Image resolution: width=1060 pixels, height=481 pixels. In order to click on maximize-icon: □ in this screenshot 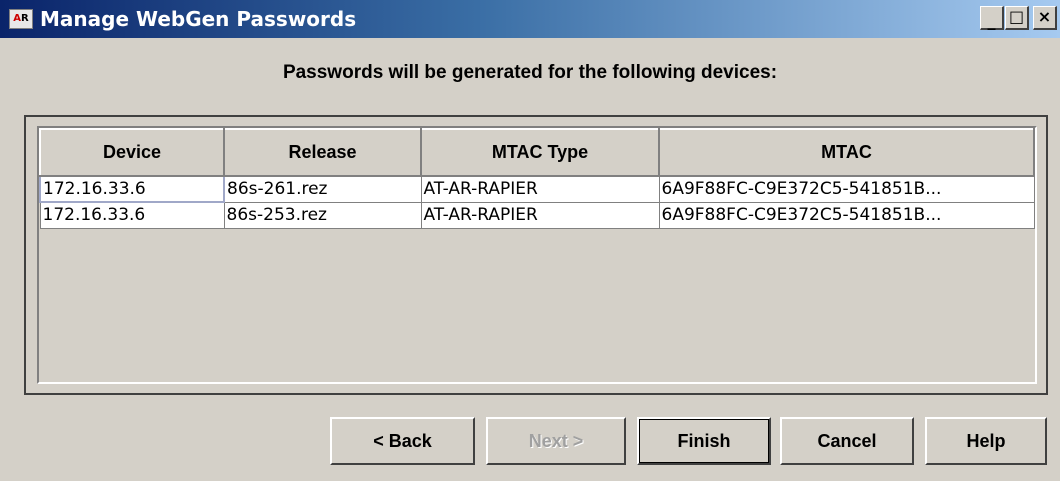, I will do `click(1016, 16)`.